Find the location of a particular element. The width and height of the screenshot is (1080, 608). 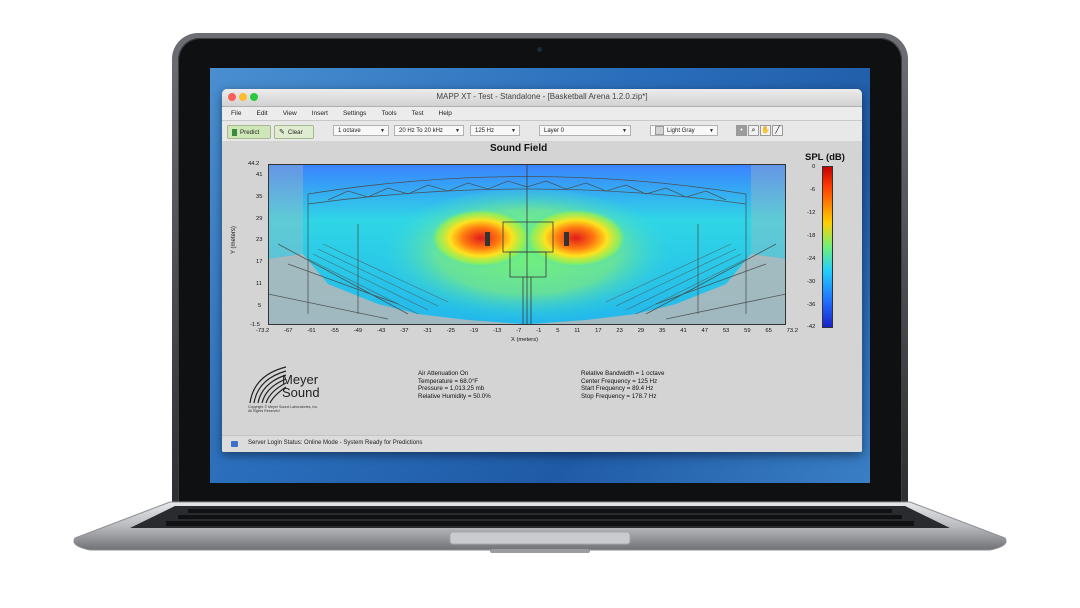

colorbar-tick: -6 is located at coordinates (813, 190).